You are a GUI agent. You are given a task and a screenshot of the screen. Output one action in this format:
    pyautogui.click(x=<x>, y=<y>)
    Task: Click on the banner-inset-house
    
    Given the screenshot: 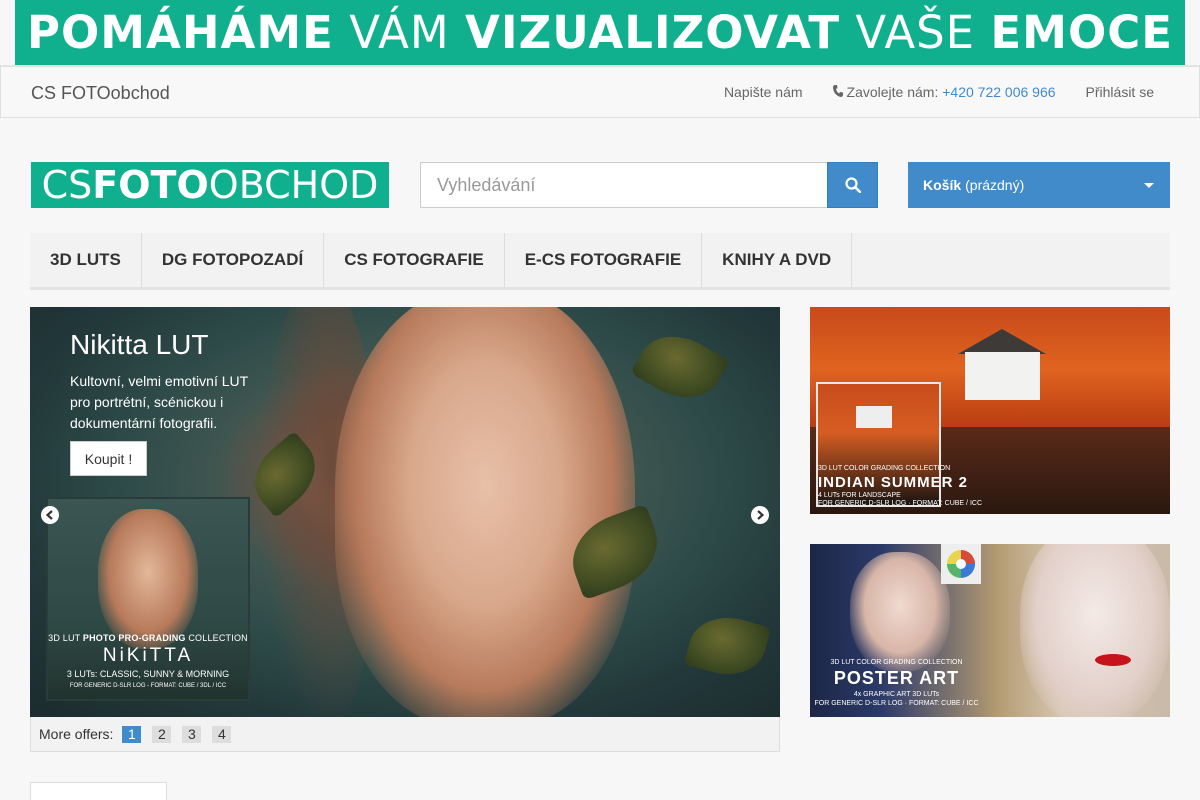 What is the action you would take?
    pyautogui.click(x=874, y=417)
    